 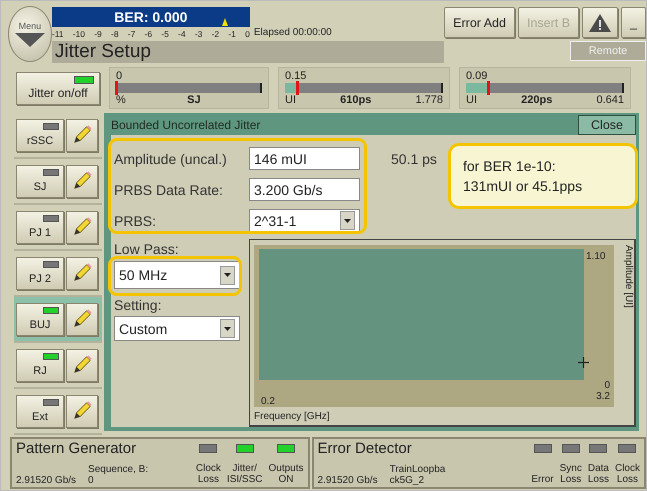 I want to click on axis-title: Frequency [GHz], so click(x=292, y=416).